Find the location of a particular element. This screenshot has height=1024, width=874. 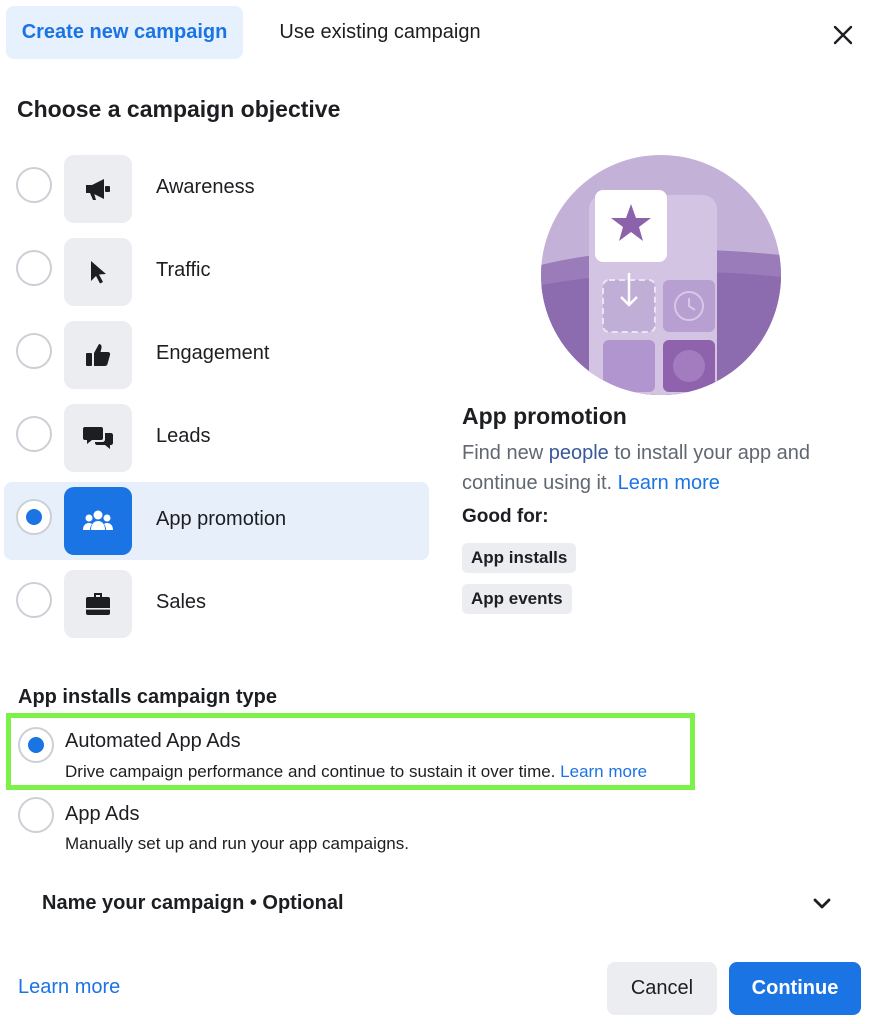

name-campaign-label: Name your campaign • Optional is located at coordinates (193, 903).